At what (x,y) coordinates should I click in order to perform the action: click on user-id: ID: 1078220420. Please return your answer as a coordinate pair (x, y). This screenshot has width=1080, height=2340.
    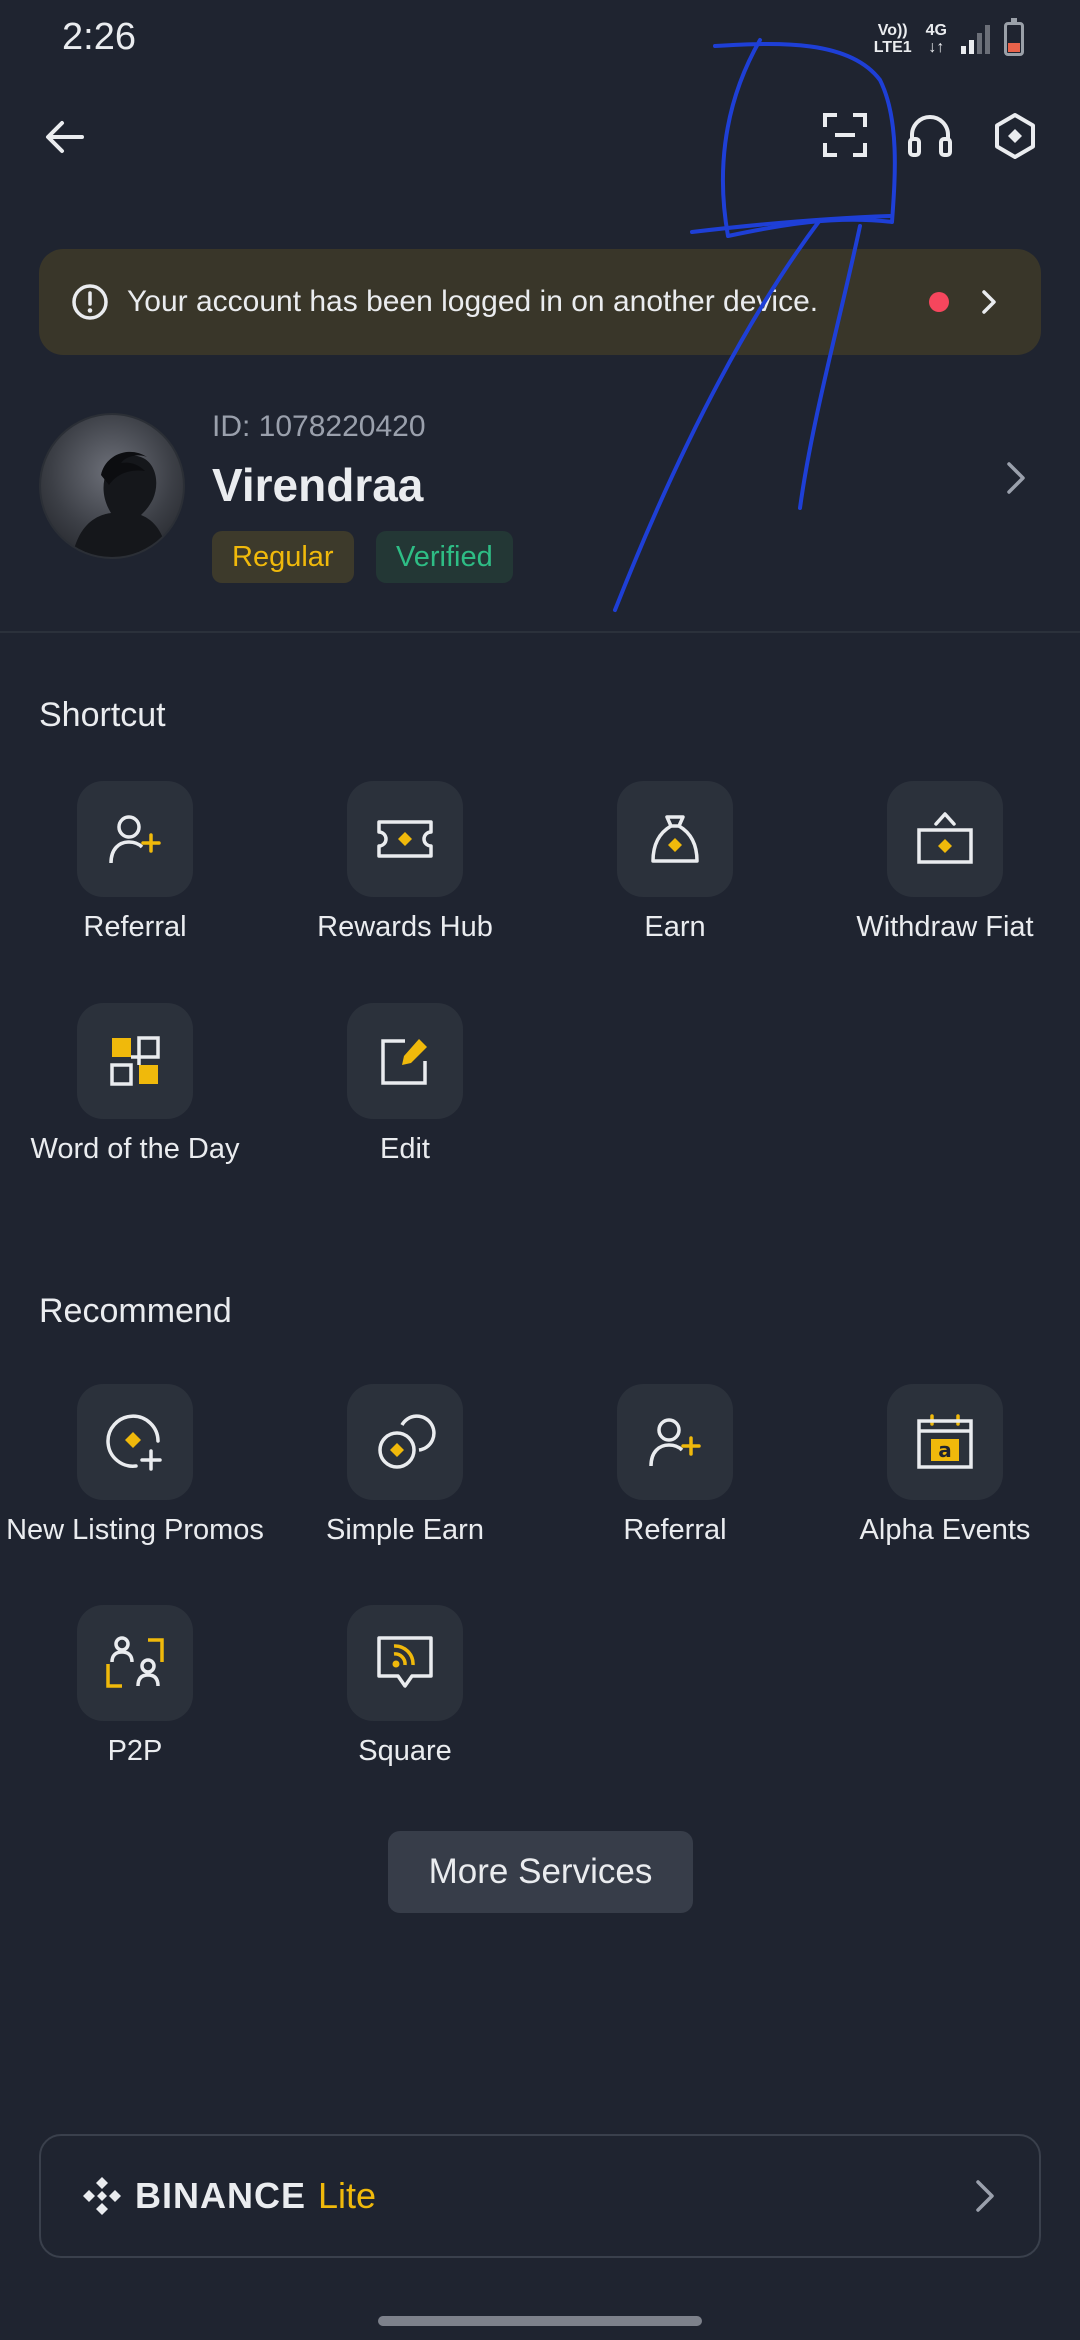
    Looking at the image, I should click on (319, 426).